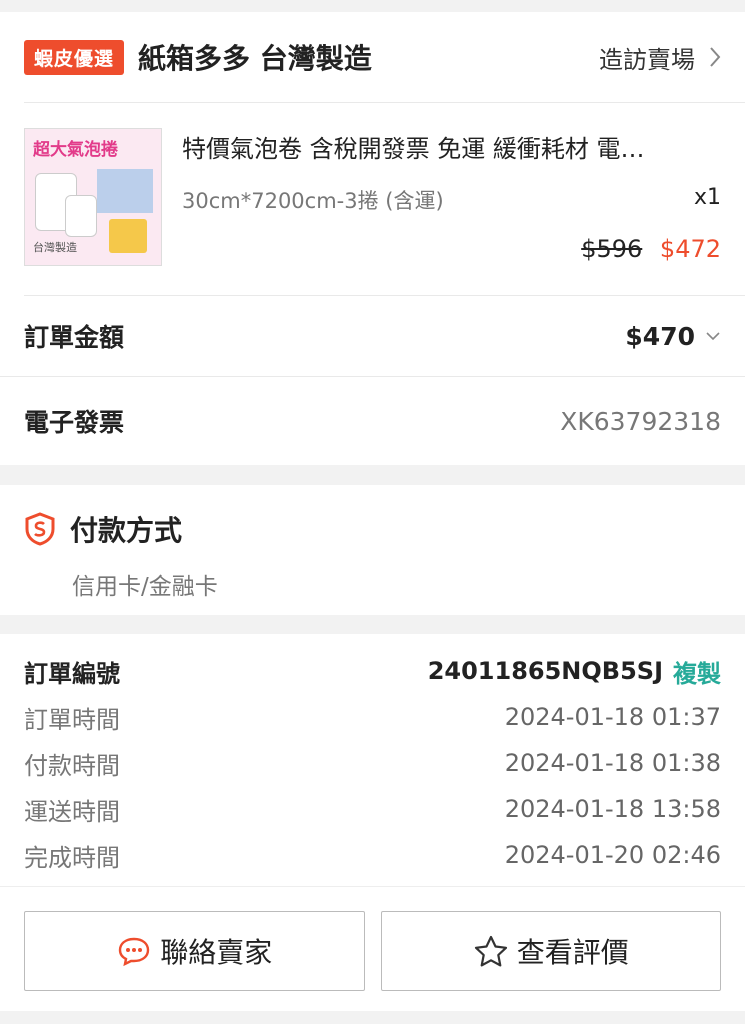  What do you see at coordinates (72, 673) in the screenshot?
I see `order-number-label: 訂單編號` at bounding box center [72, 673].